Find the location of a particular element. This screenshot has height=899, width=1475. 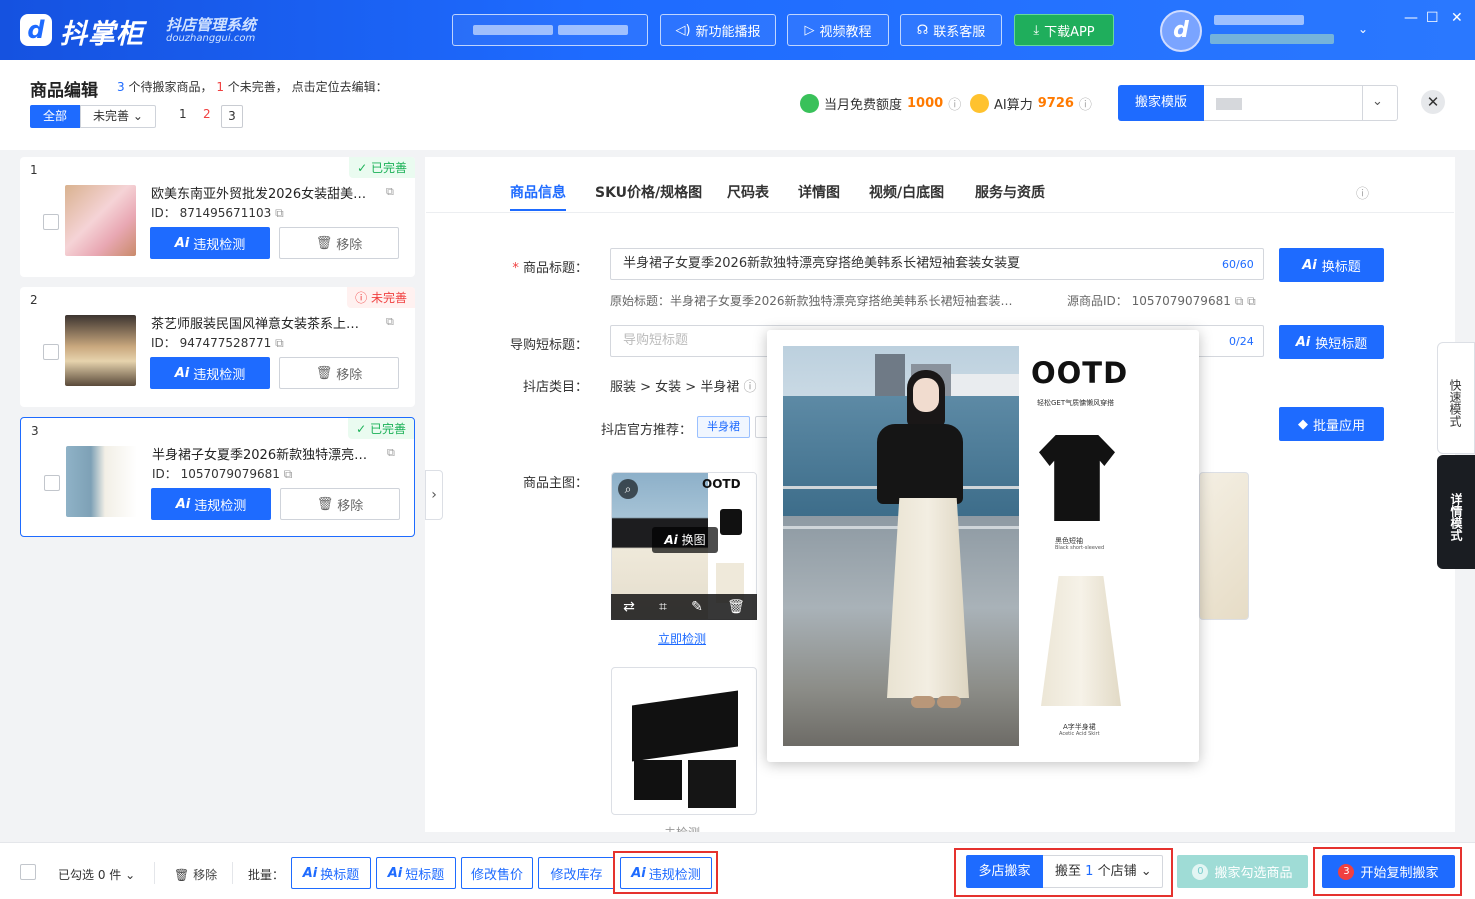

start-copy-move-label: 开始复制搬家 is located at coordinates (1399, 873).